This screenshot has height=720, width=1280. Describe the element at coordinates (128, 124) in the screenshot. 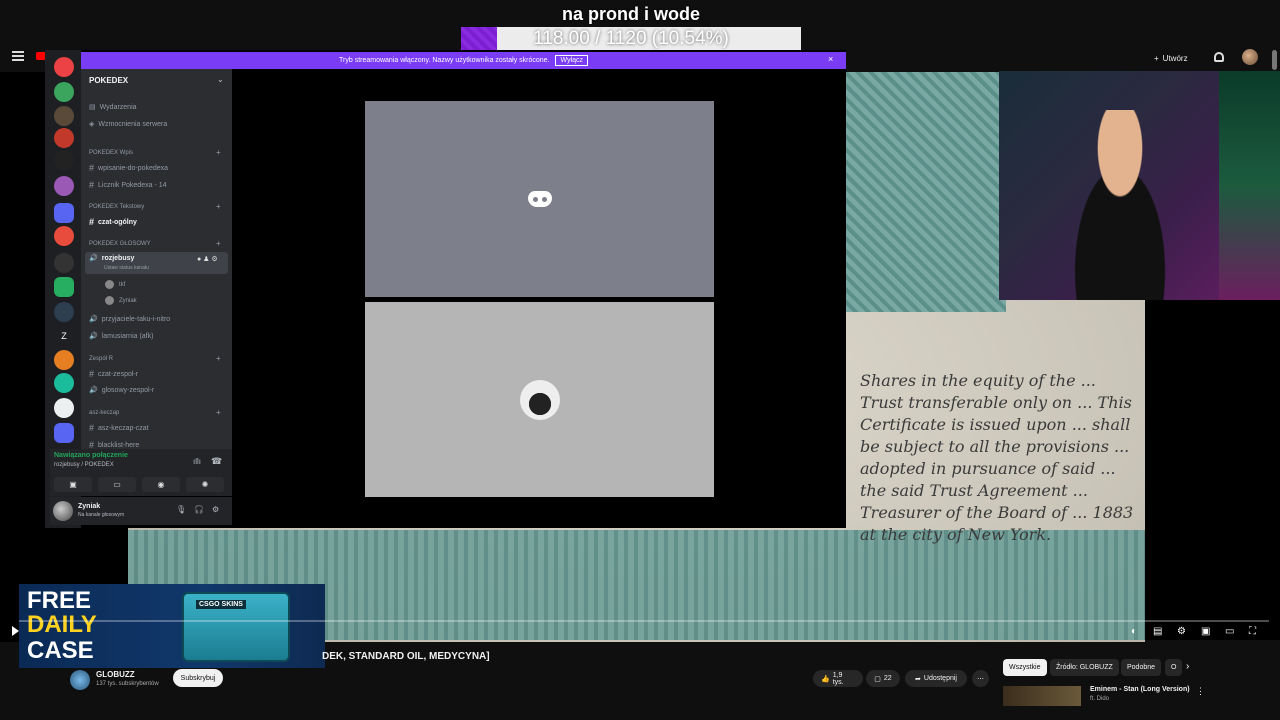

I see `boosts-item: ◈ Wzmocnienia serwera` at that location.